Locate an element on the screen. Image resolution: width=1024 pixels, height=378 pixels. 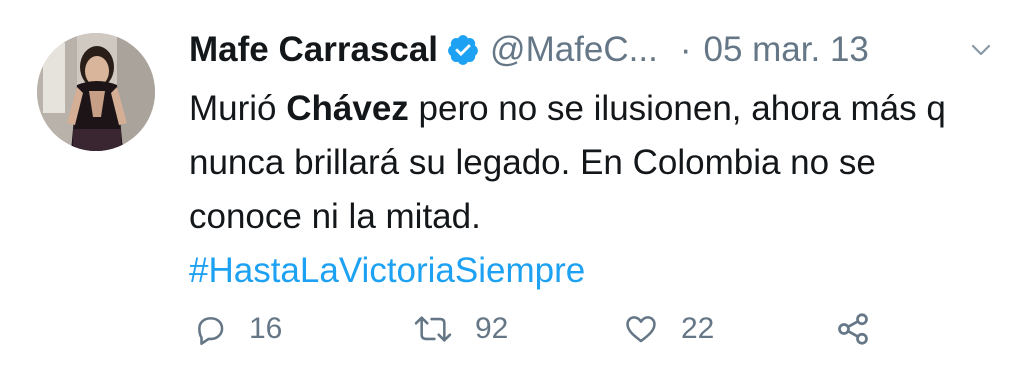
tweet-text-part1: Murió is located at coordinates (238, 108).